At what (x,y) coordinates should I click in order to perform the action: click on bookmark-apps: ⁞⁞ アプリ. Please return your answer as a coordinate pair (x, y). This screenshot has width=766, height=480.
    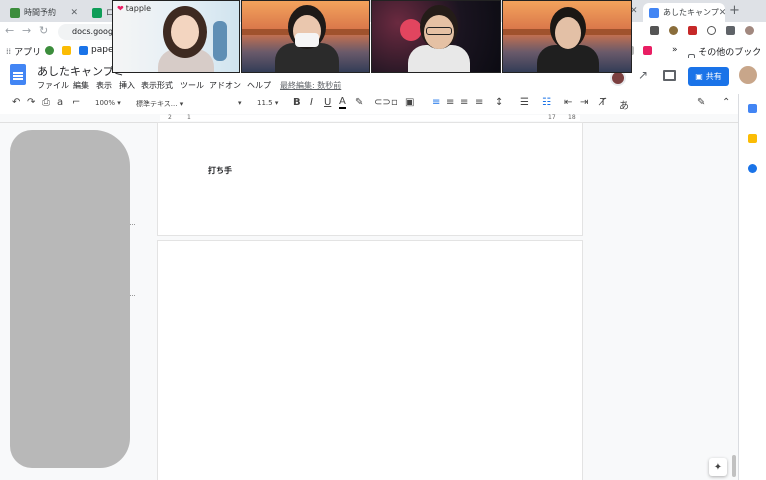
    Looking at the image, I should click on (23, 51).